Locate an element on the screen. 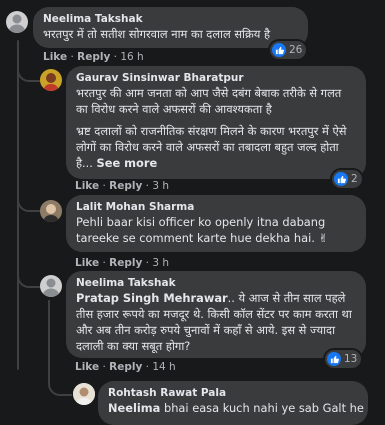 Image resolution: width=385 pixels, height=425 pixels. comment-meta: Like · Reply · 16 h is located at coordinates (93, 57).